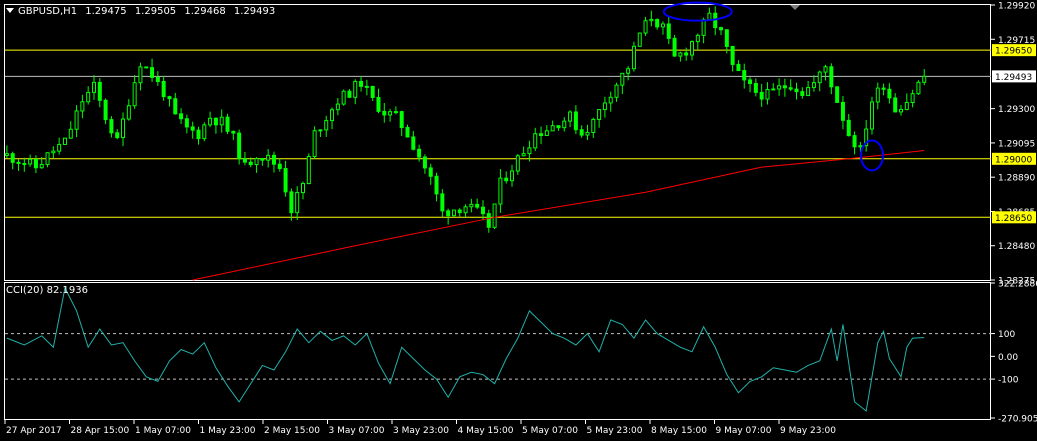 The width and height of the screenshot is (1037, 441). Describe the element at coordinates (67, 290) in the screenshot. I see `cci-value: 82.1936` at that location.